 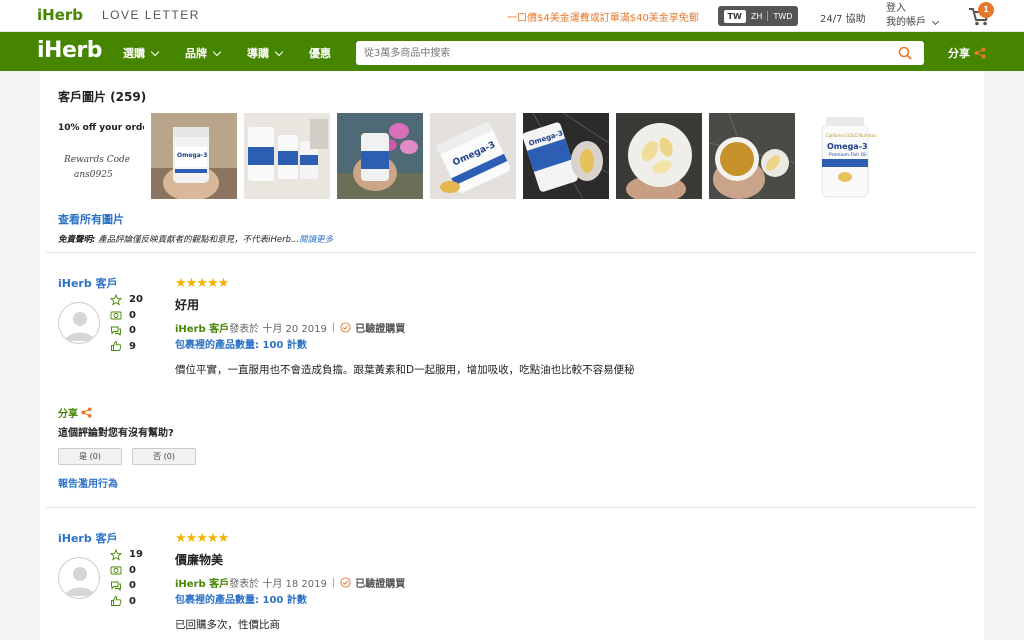 I want to click on review-meta: iHerb 客戶 發表於 十月 18 2019 | 已驗證購買, so click(x=290, y=582).